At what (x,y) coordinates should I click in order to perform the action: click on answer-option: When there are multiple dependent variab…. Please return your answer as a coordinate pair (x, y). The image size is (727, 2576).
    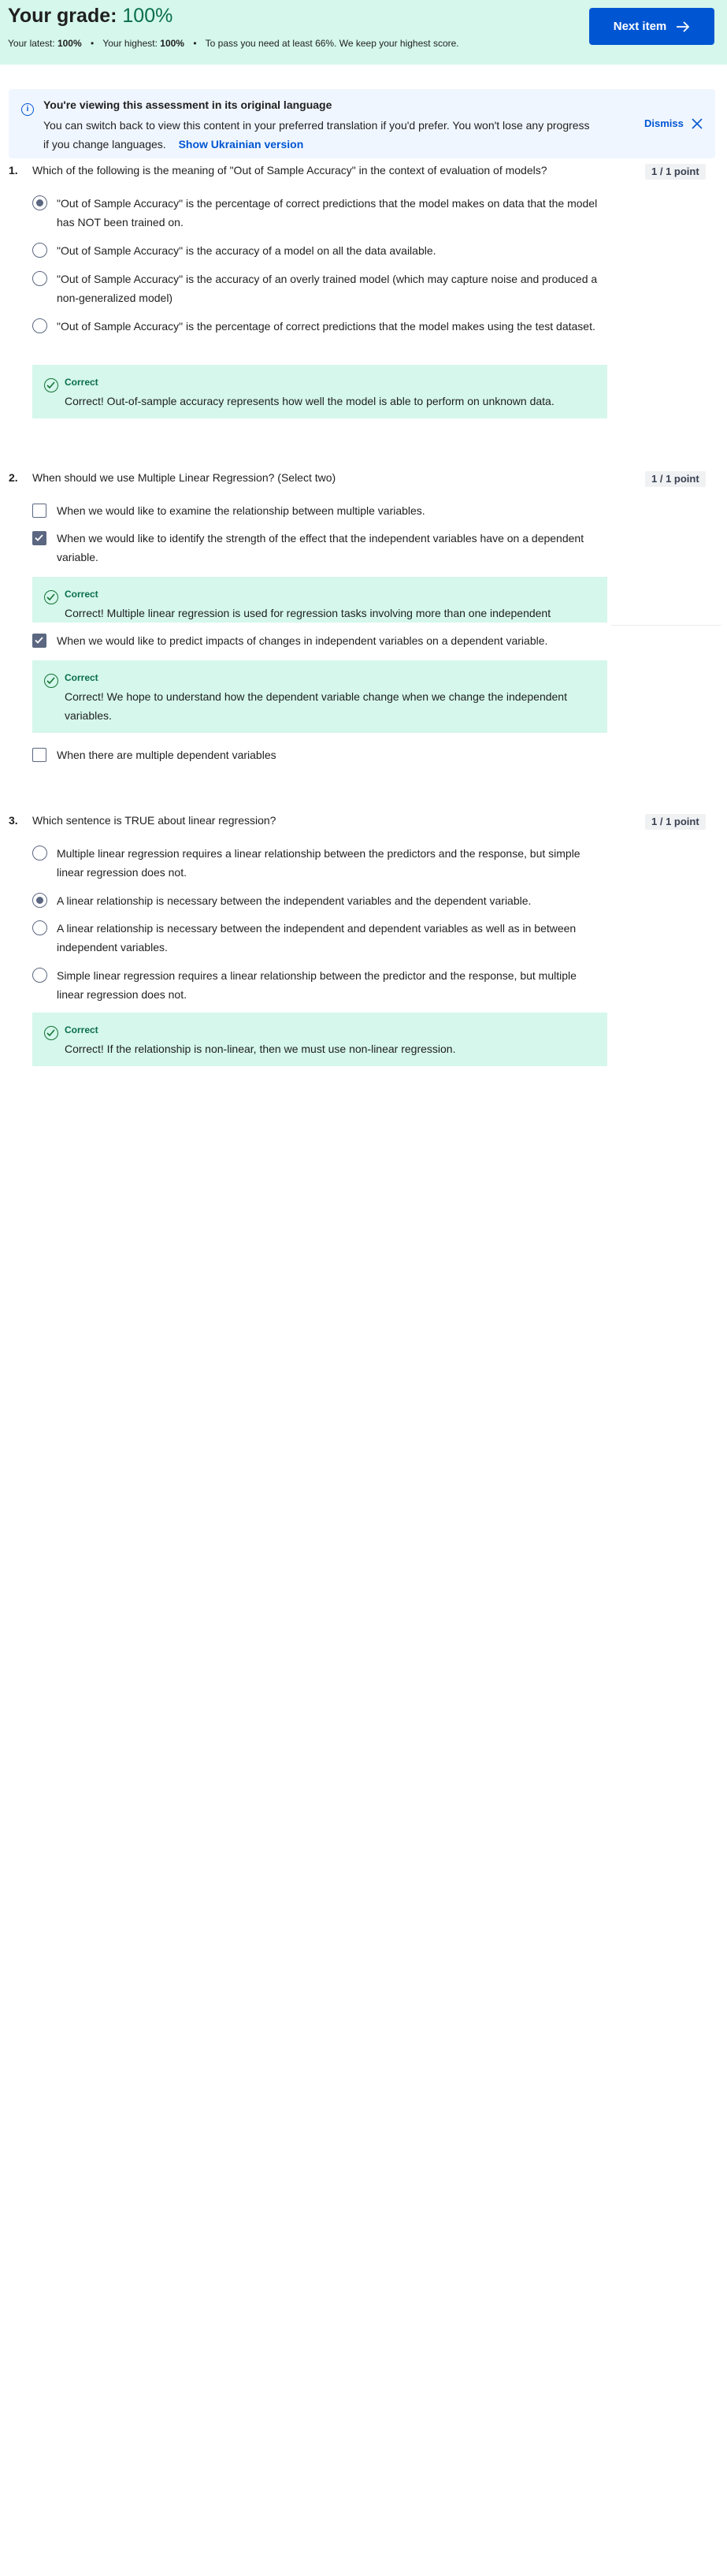
    Looking at the image, I should click on (316, 754).